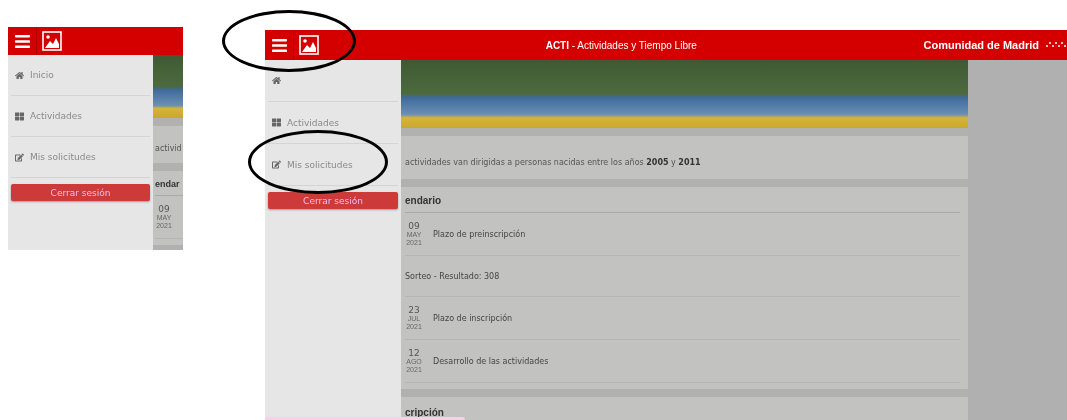  I want to click on calendar-heading: endar, so click(169, 183).